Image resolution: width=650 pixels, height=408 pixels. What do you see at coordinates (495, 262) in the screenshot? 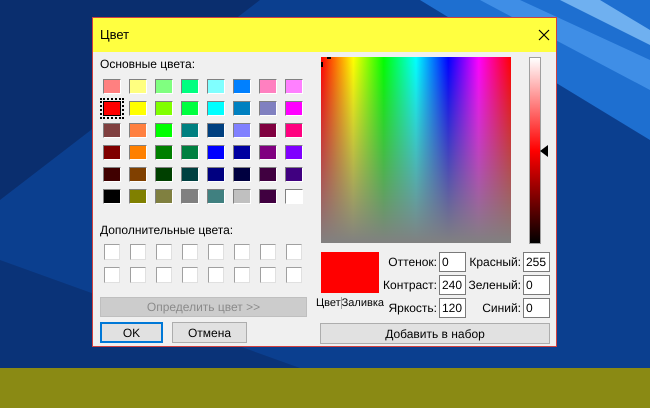
I see `field-label: Красный:` at bounding box center [495, 262].